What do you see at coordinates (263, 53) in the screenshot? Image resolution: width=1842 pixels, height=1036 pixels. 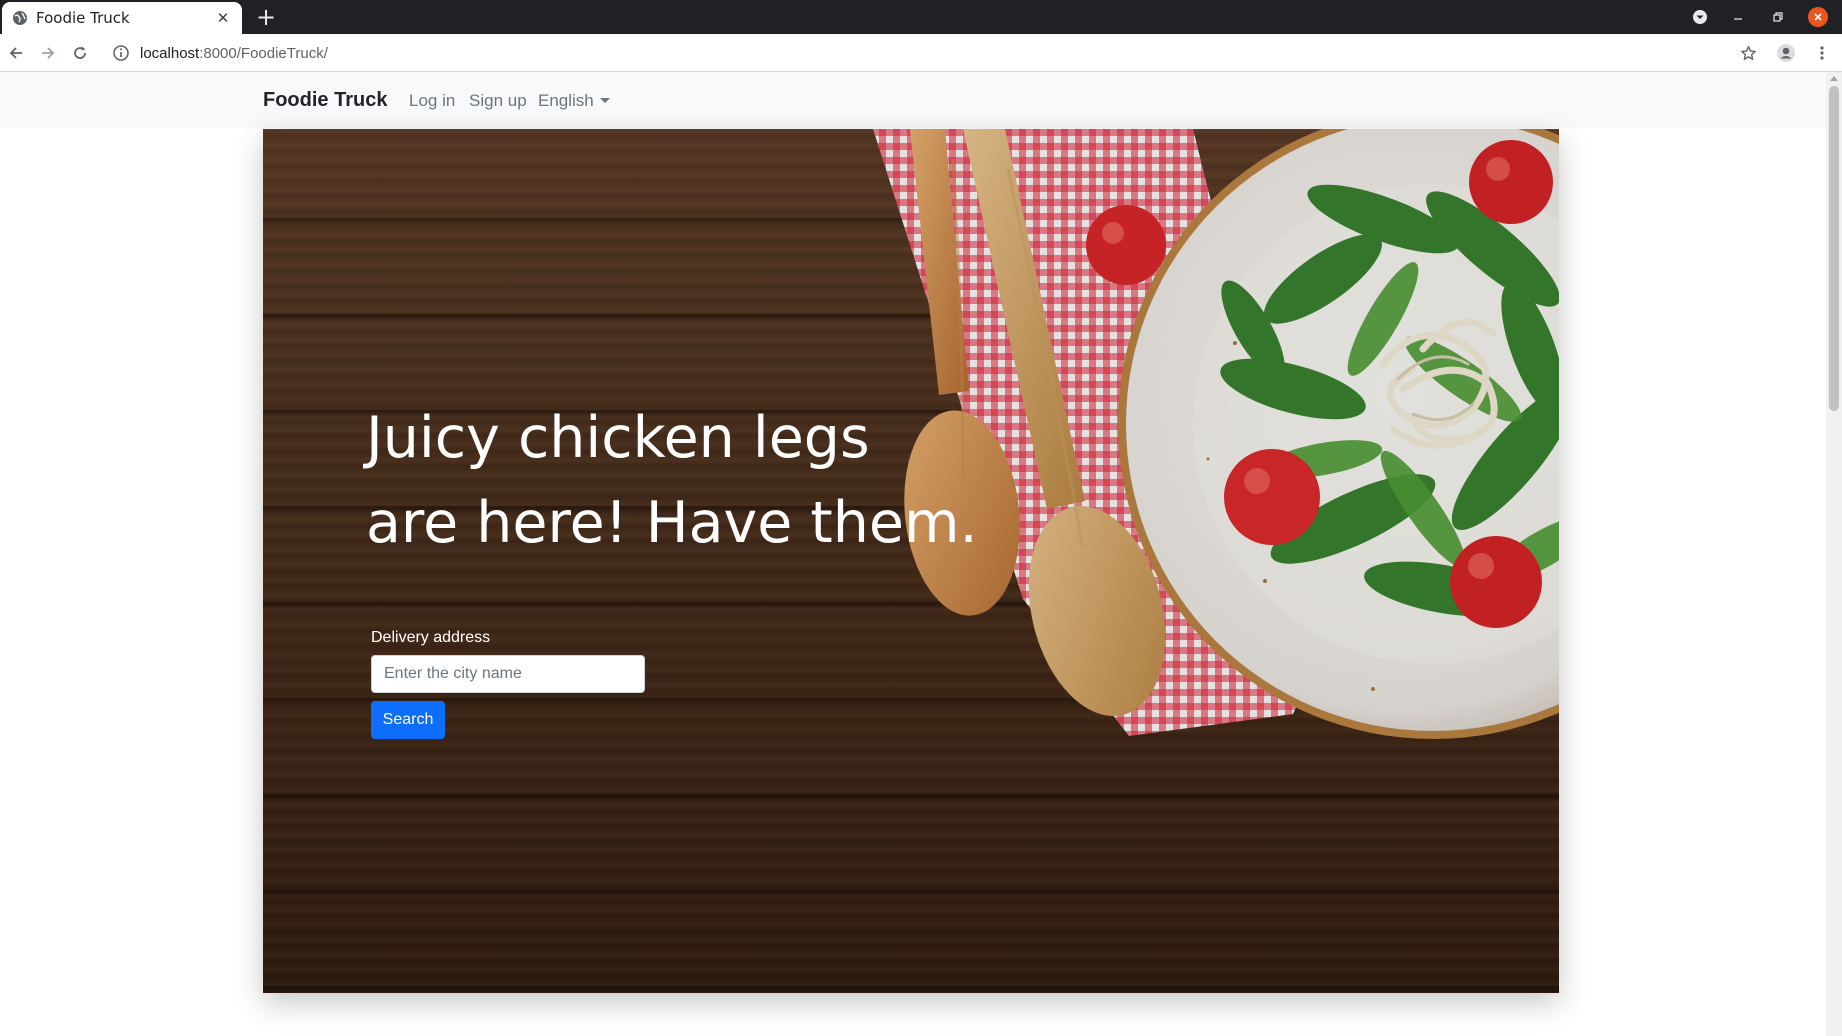 I see `url-path: :8000/FoodieTruck/` at bounding box center [263, 53].